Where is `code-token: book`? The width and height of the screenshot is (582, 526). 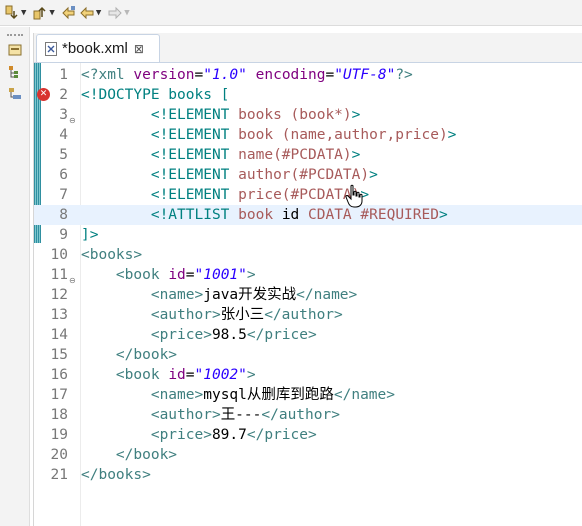
code-token: book is located at coordinates (260, 215).